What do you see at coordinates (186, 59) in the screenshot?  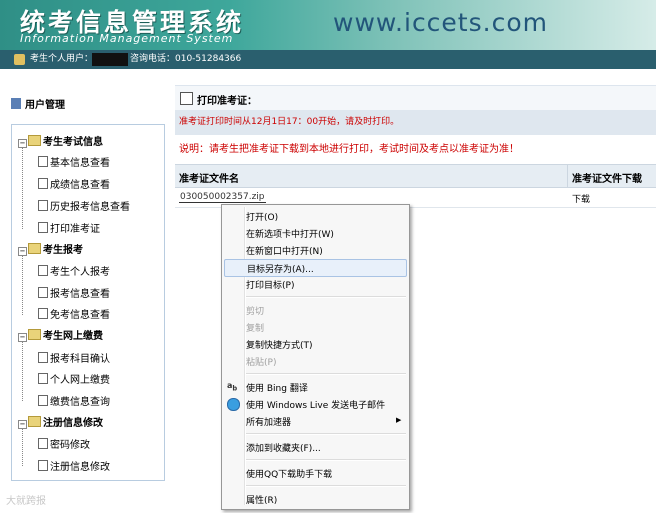 I see `phone-label: 咨询电话：010-51284366` at bounding box center [186, 59].